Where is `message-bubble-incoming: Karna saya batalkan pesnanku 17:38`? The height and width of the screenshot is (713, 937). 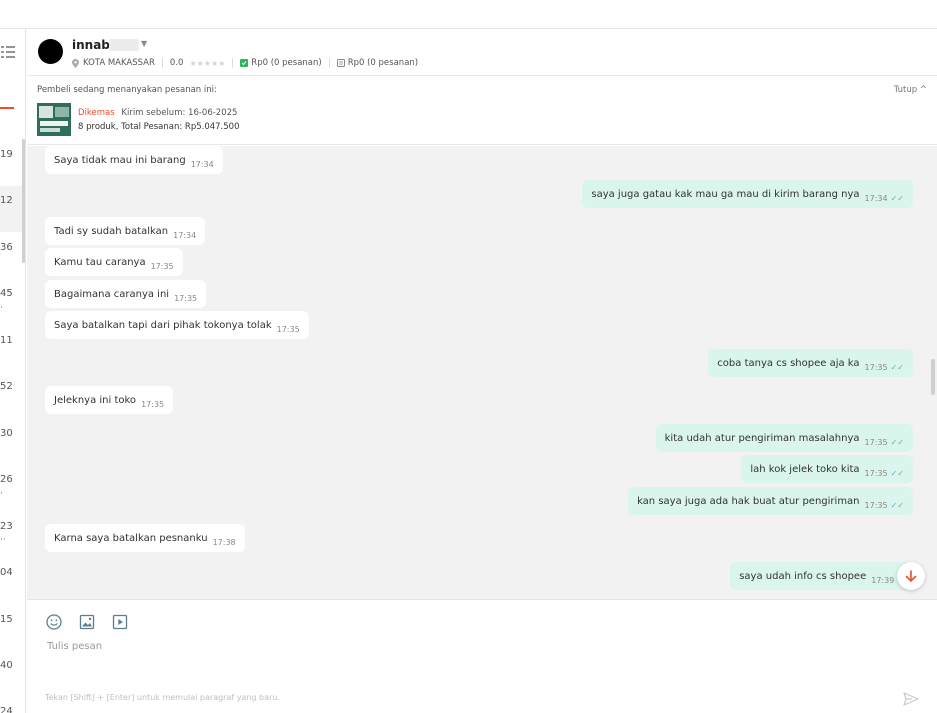
message-bubble-incoming: Karna saya batalkan pesnanku 17:38 is located at coordinates (145, 538).